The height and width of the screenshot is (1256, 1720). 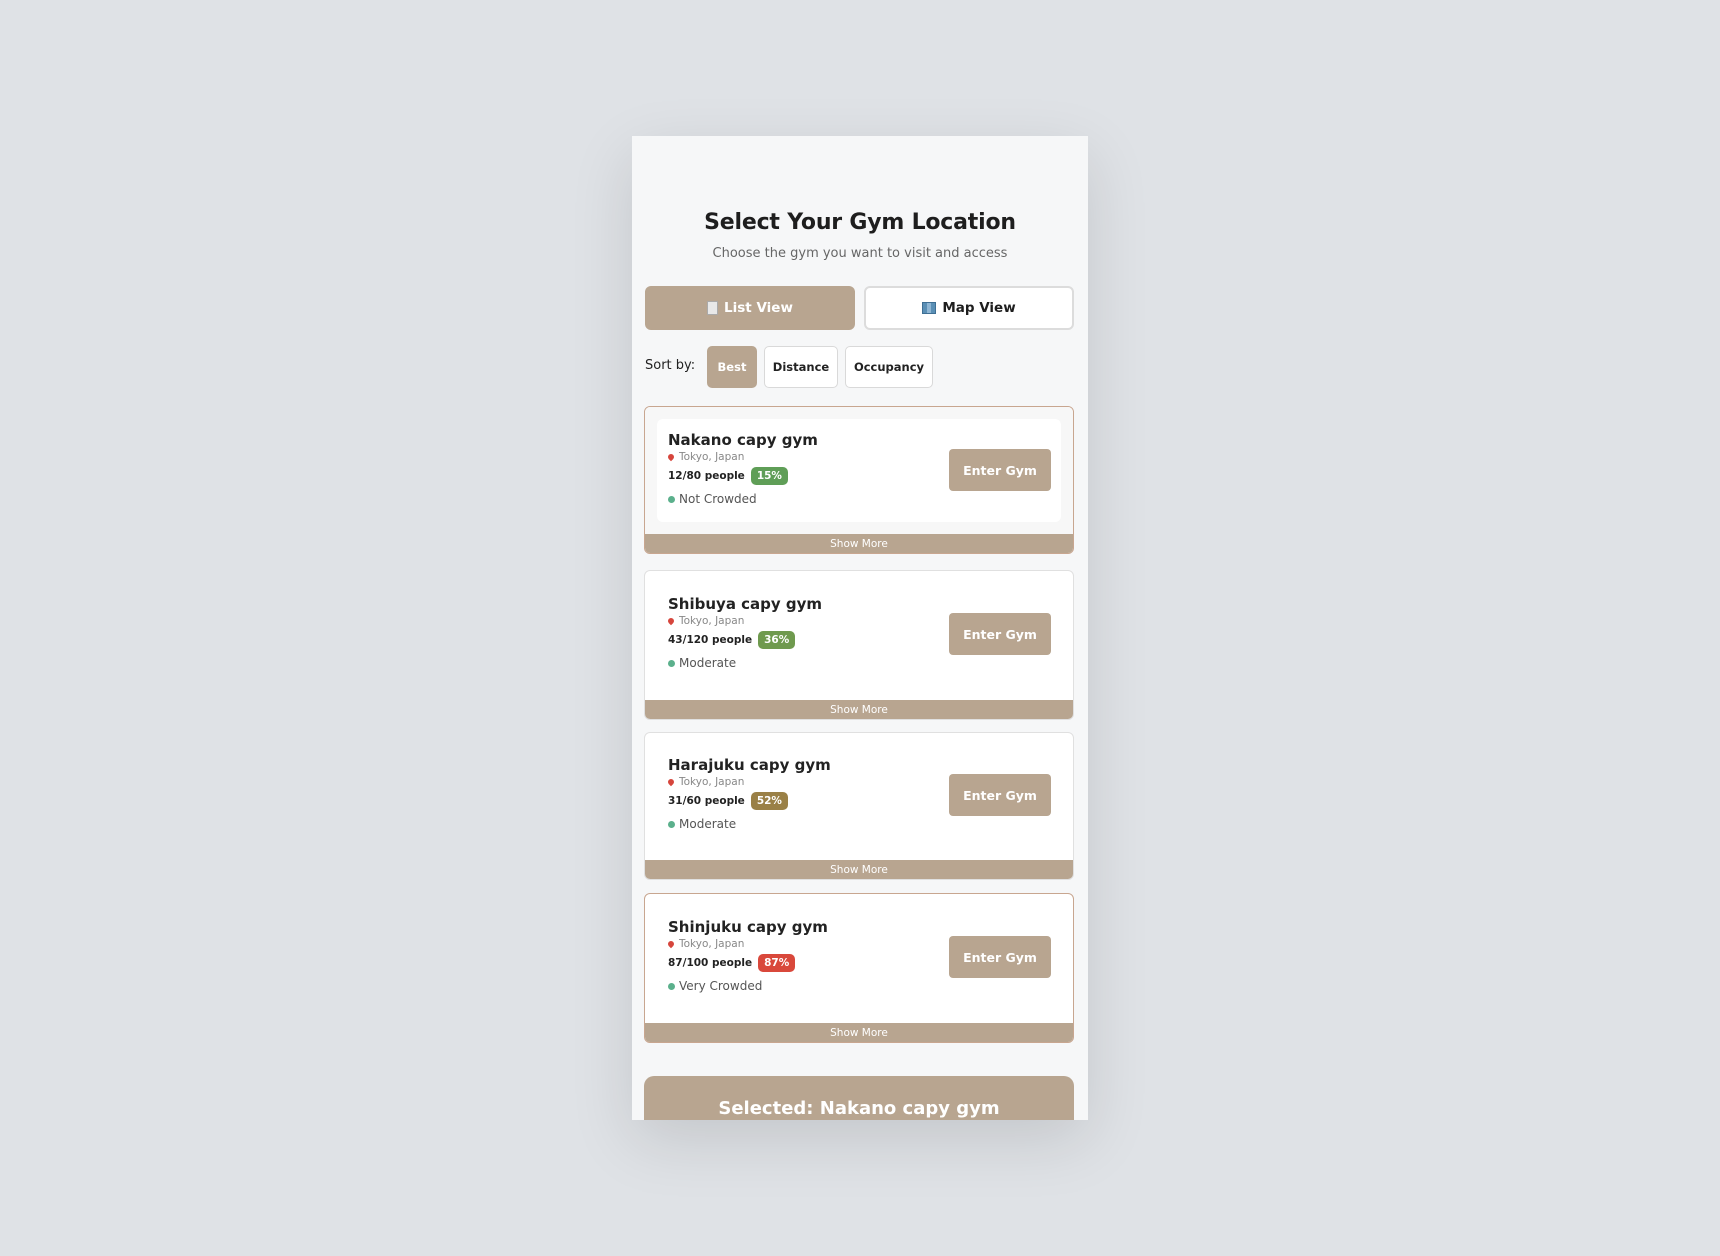 I want to click on map-view-label: Map View, so click(x=979, y=308).